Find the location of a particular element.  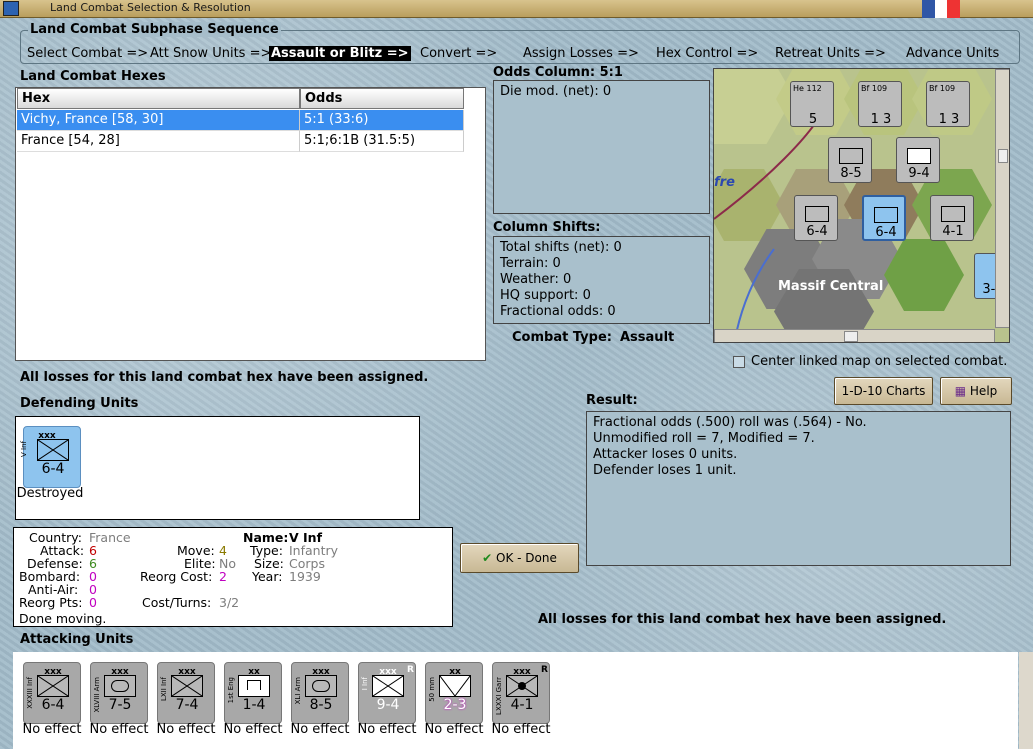

map-vscroll is located at coordinates (1002, 198).